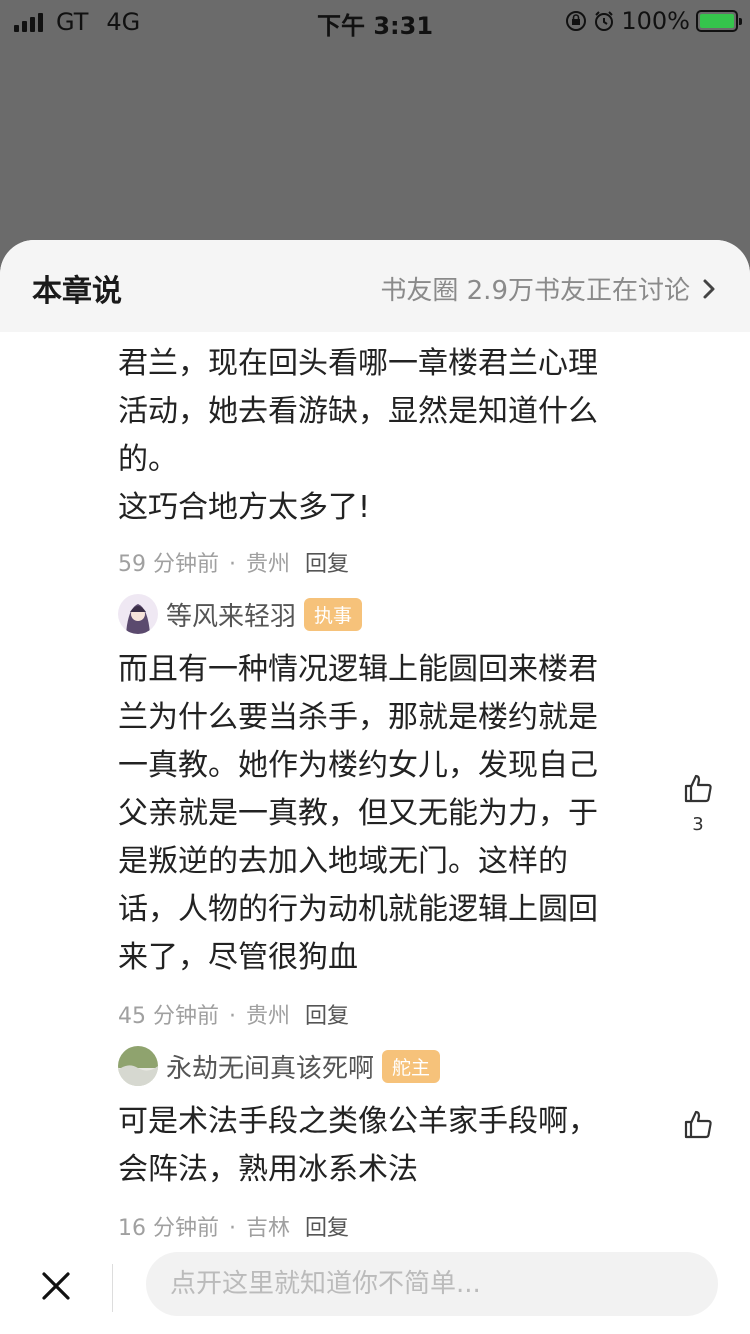 The image size is (750, 1334). Describe the element at coordinates (358, 765) in the screenshot. I see `comment-line: 一真教。她作为楼约女儿，发现自己` at that location.